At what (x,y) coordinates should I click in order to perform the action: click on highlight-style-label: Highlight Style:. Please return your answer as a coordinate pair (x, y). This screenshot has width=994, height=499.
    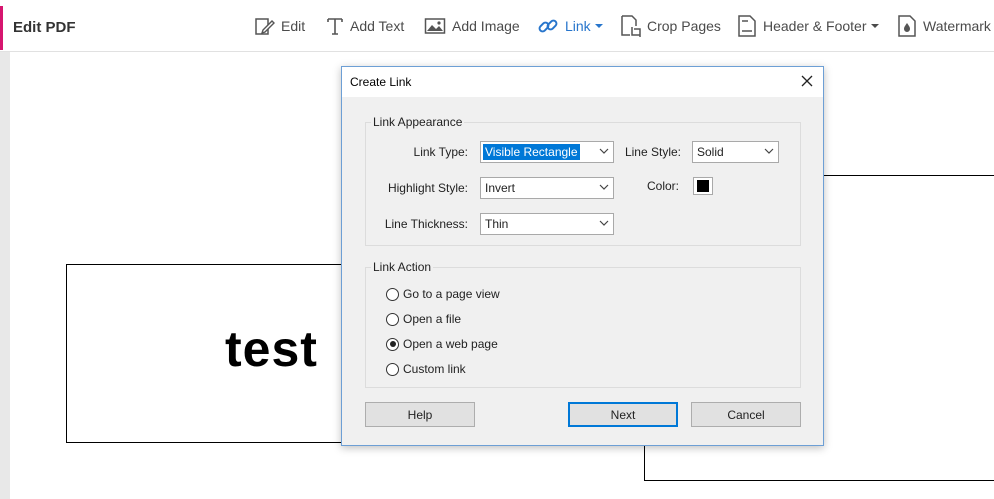
    Looking at the image, I should click on (427, 188).